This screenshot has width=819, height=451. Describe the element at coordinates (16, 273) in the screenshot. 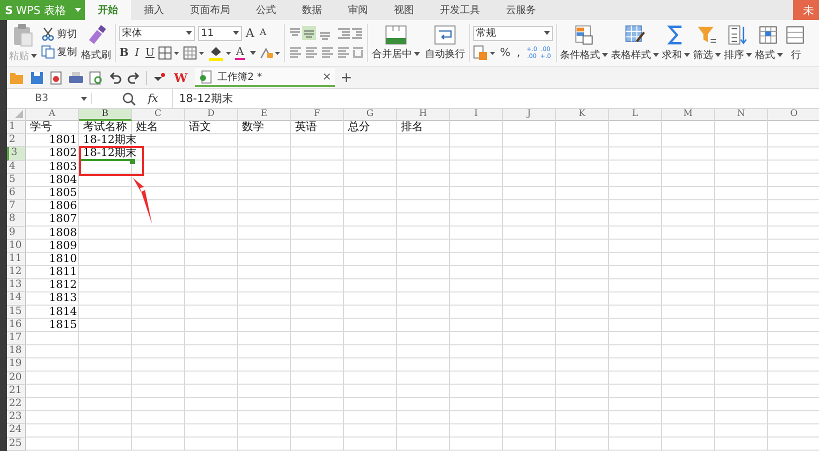

I see `row-header: 12` at that location.